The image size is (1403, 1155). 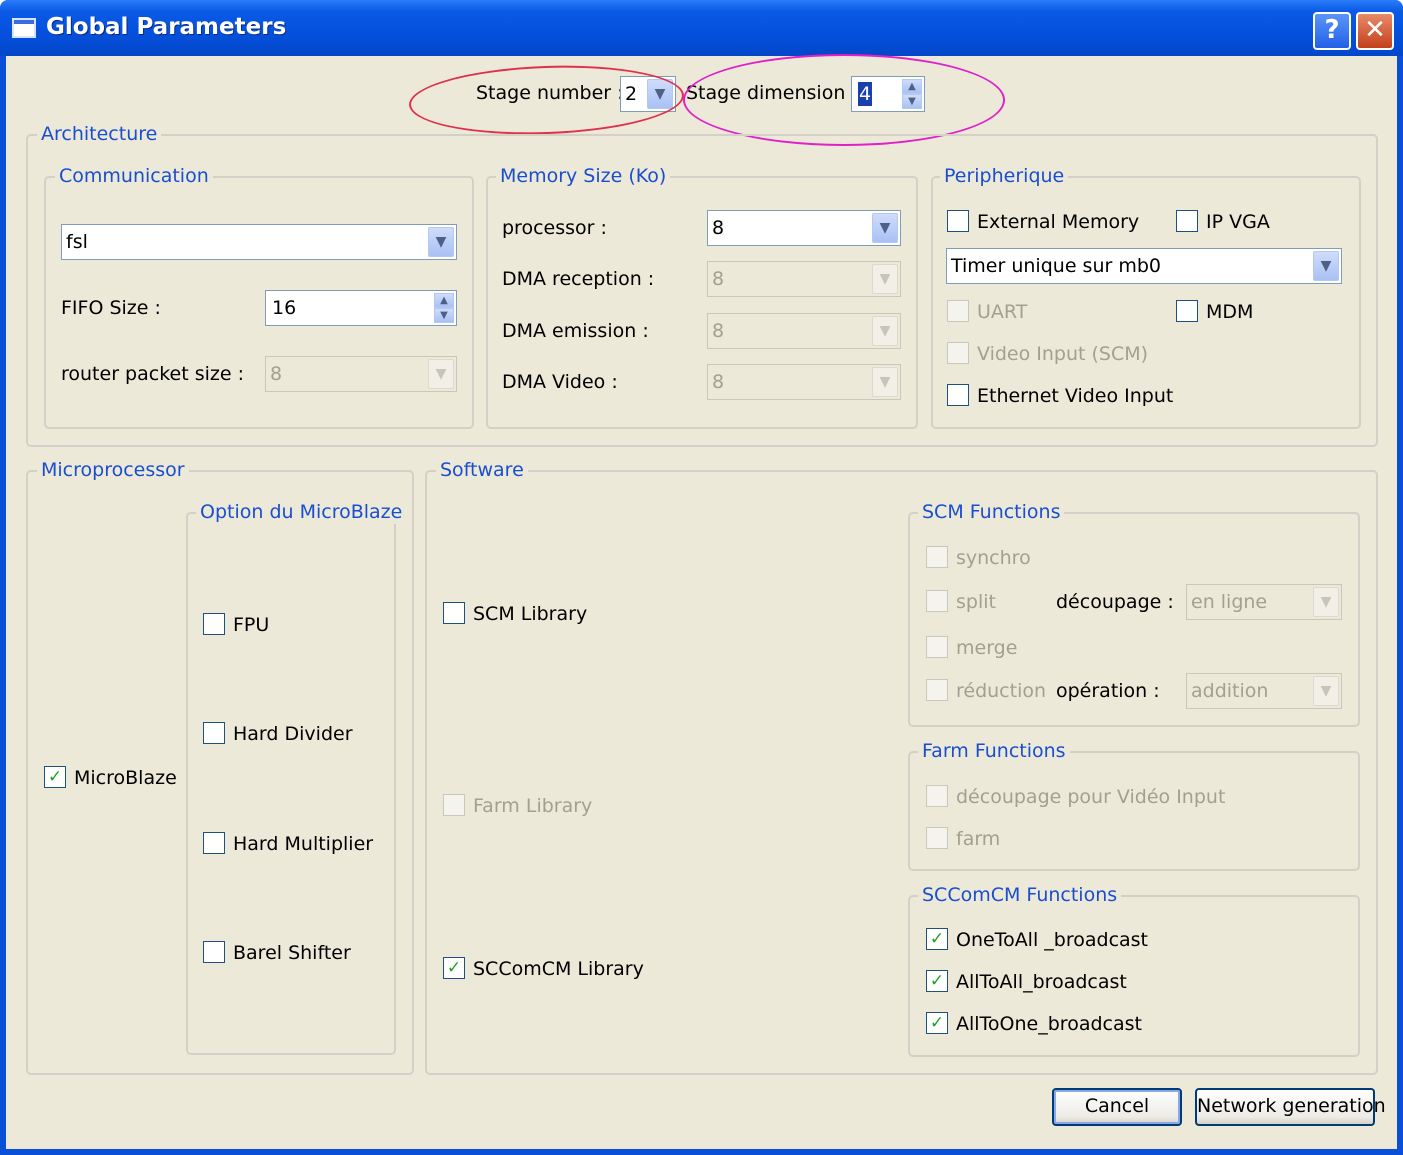 What do you see at coordinates (530, 614) in the screenshot?
I see `scm-library-label: SCM Library` at bounding box center [530, 614].